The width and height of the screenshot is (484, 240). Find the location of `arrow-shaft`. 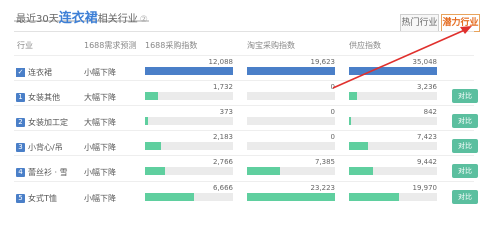

arrow-shaft is located at coordinates (400, 58).